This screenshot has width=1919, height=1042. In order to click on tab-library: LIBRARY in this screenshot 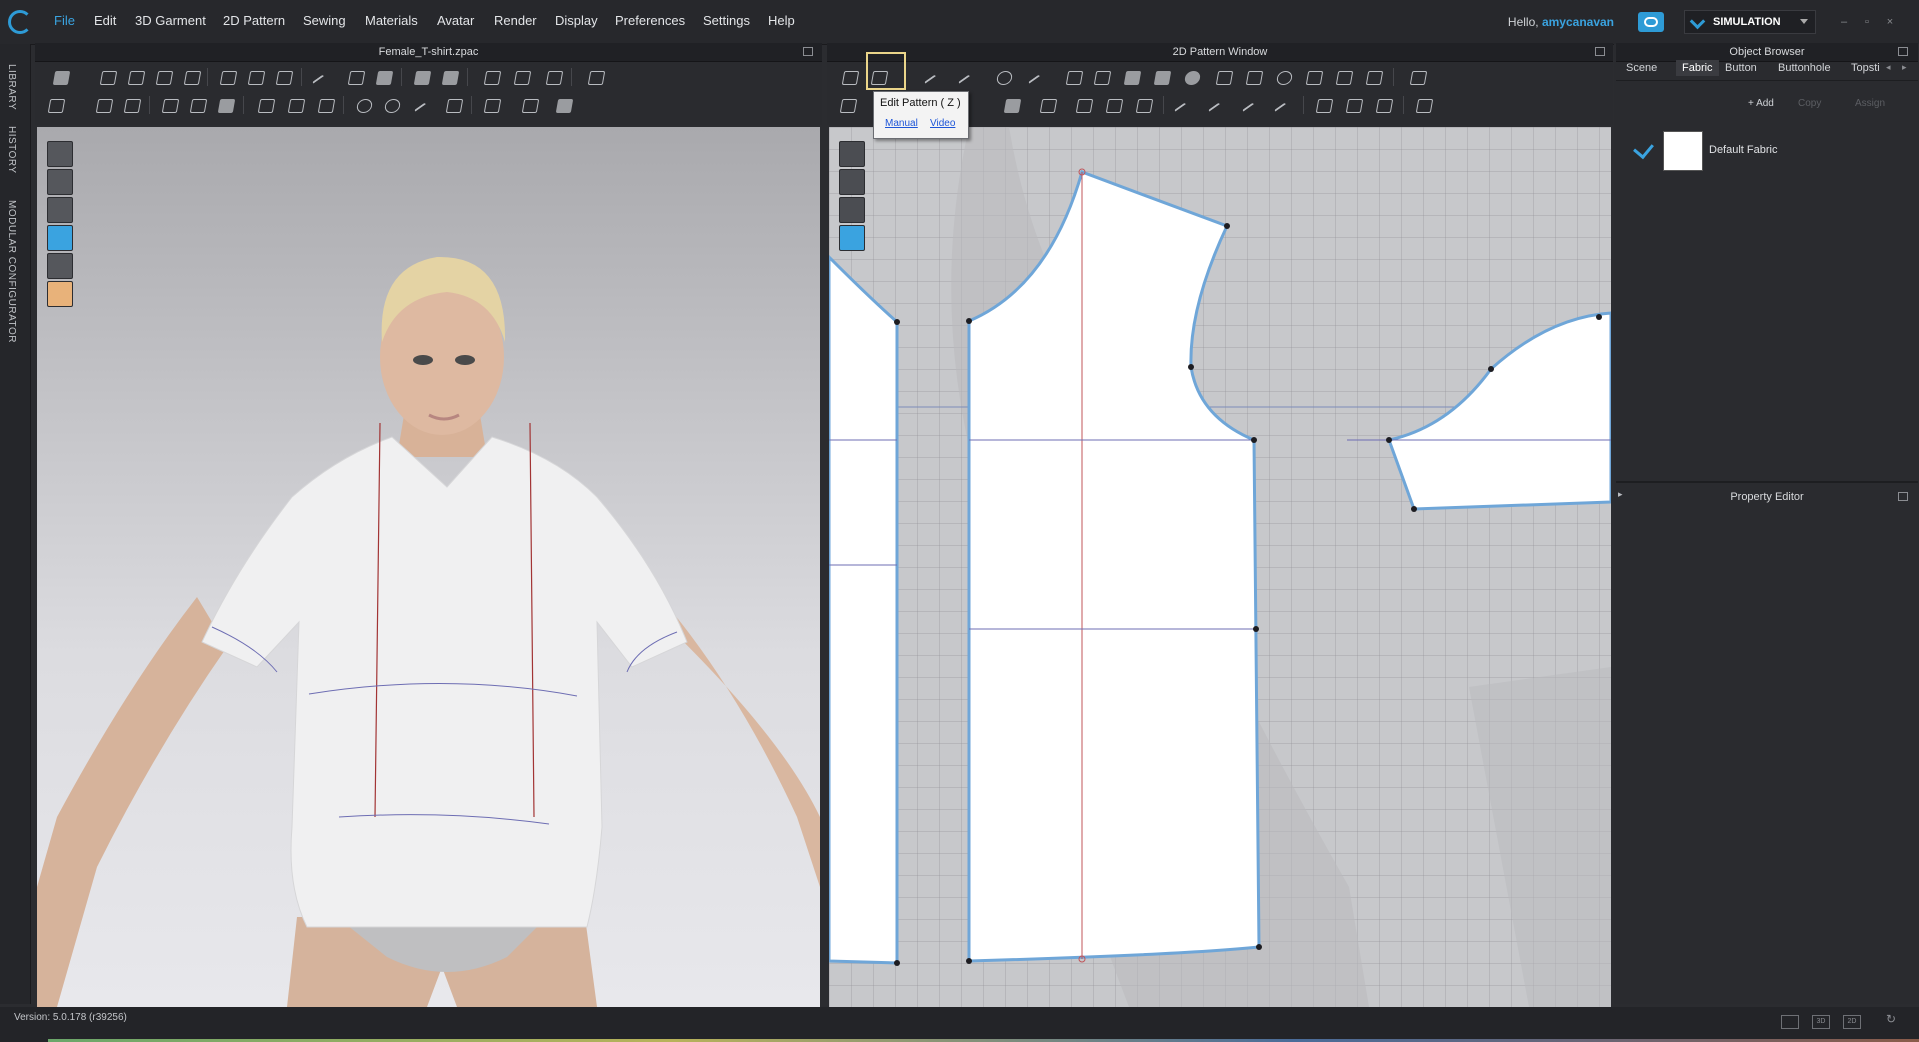, I will do `click(11, 87)`.